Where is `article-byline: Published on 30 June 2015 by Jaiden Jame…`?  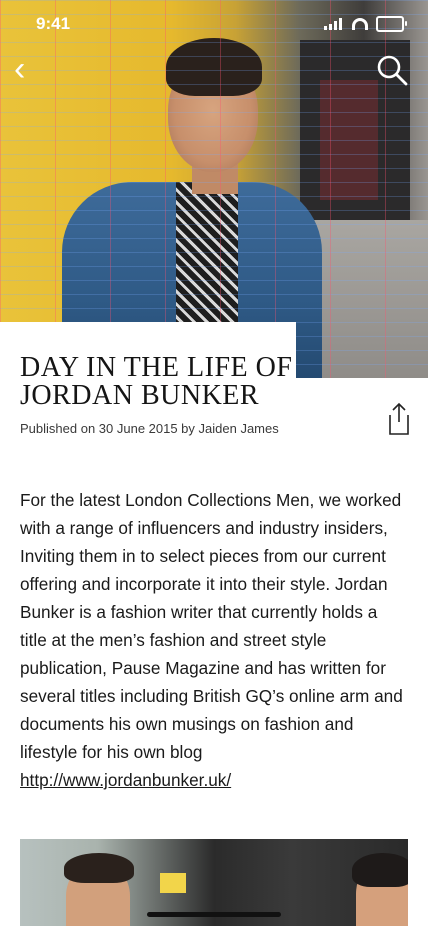
article-byline: Published on 30 June 2015 by Jaiden Jame… is located at coordinates (149, 428).